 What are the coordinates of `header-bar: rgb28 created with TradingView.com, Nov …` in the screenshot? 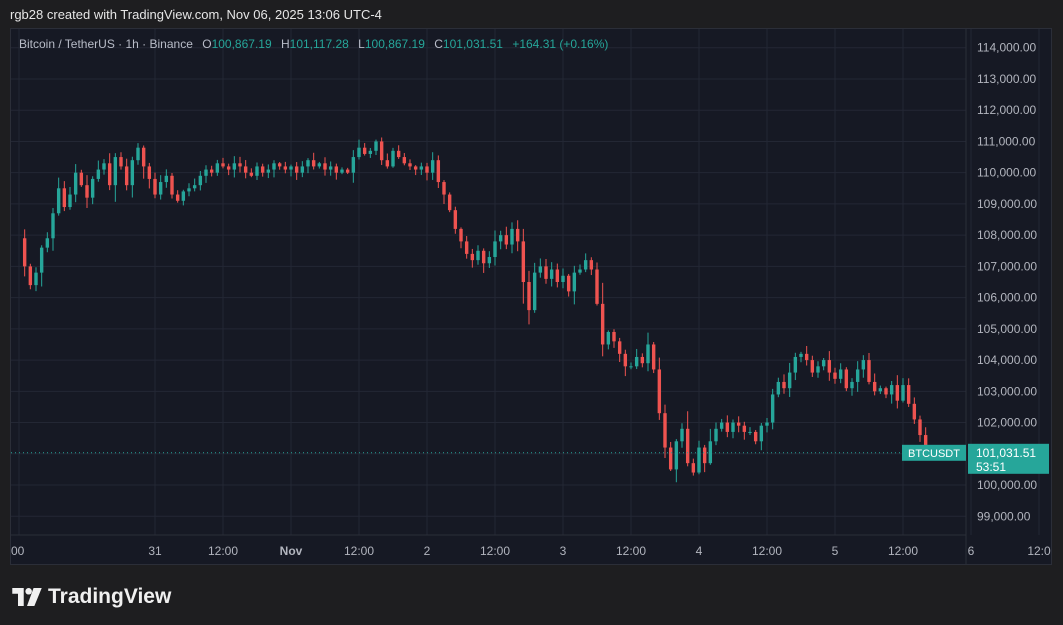 It's located at (531, 14).